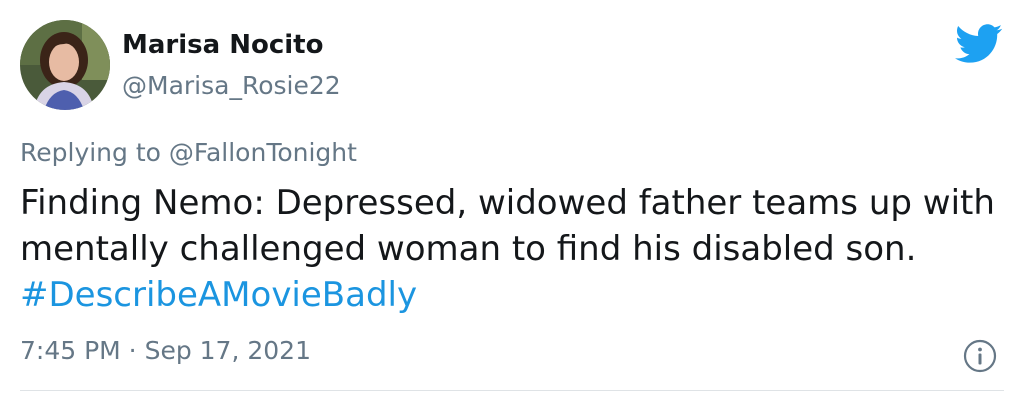 The image size is (1024, 407). I want to click on avatar-photo-icon, so click(65, 65).